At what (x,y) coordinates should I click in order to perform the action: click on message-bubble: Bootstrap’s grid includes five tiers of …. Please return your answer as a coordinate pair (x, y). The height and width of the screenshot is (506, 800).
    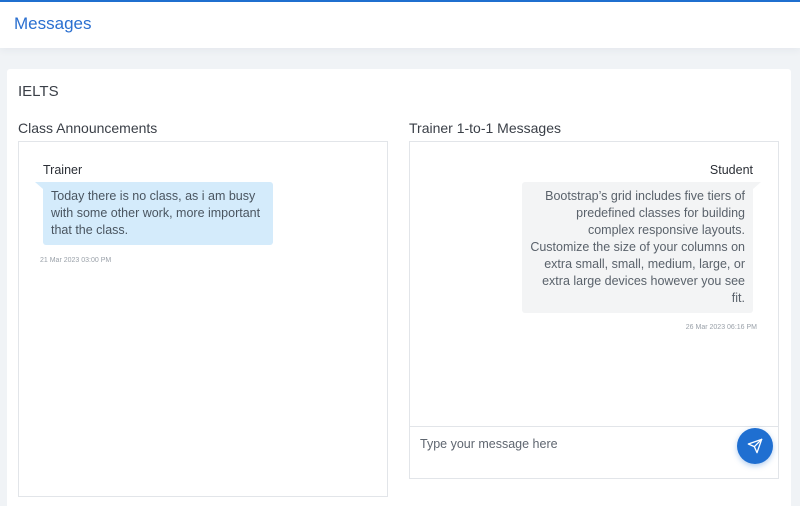
    Looking at the image, I should click on (641, 247).